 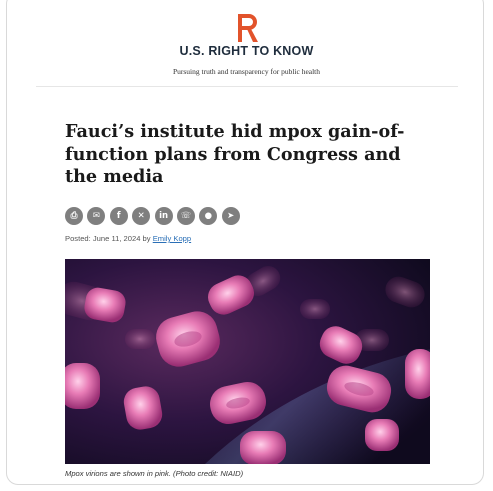 I want to click on telegram-icon: ➤, so click(x=230, y=216).